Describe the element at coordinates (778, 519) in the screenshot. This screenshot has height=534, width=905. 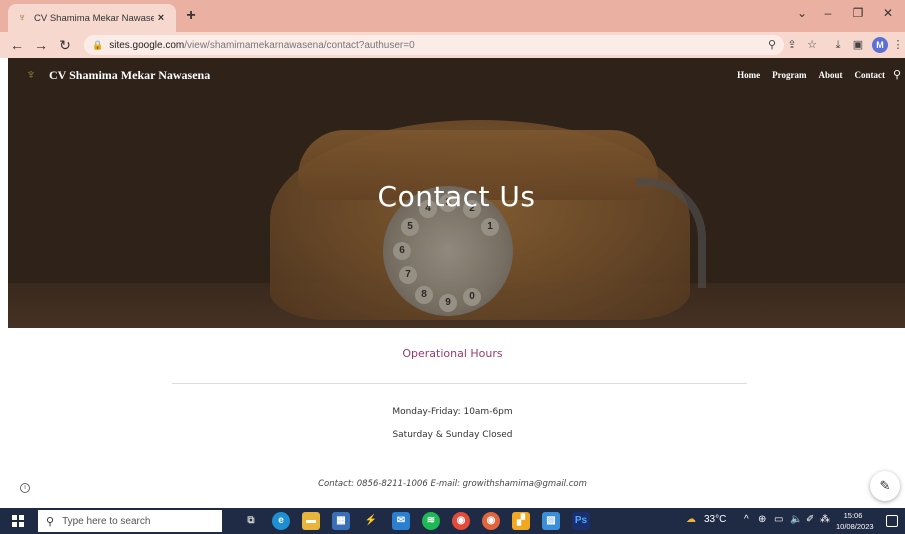
I see `battery-icon: ▭` at that location.